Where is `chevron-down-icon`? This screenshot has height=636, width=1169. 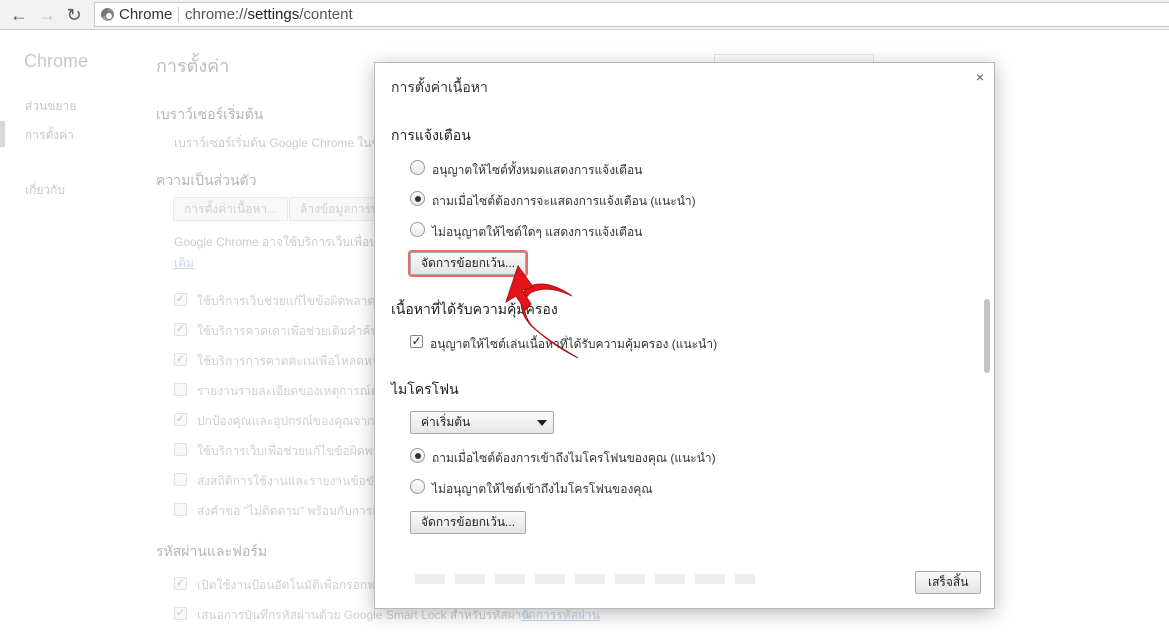
chevron-down-icon is located at coordinates (542, 423).